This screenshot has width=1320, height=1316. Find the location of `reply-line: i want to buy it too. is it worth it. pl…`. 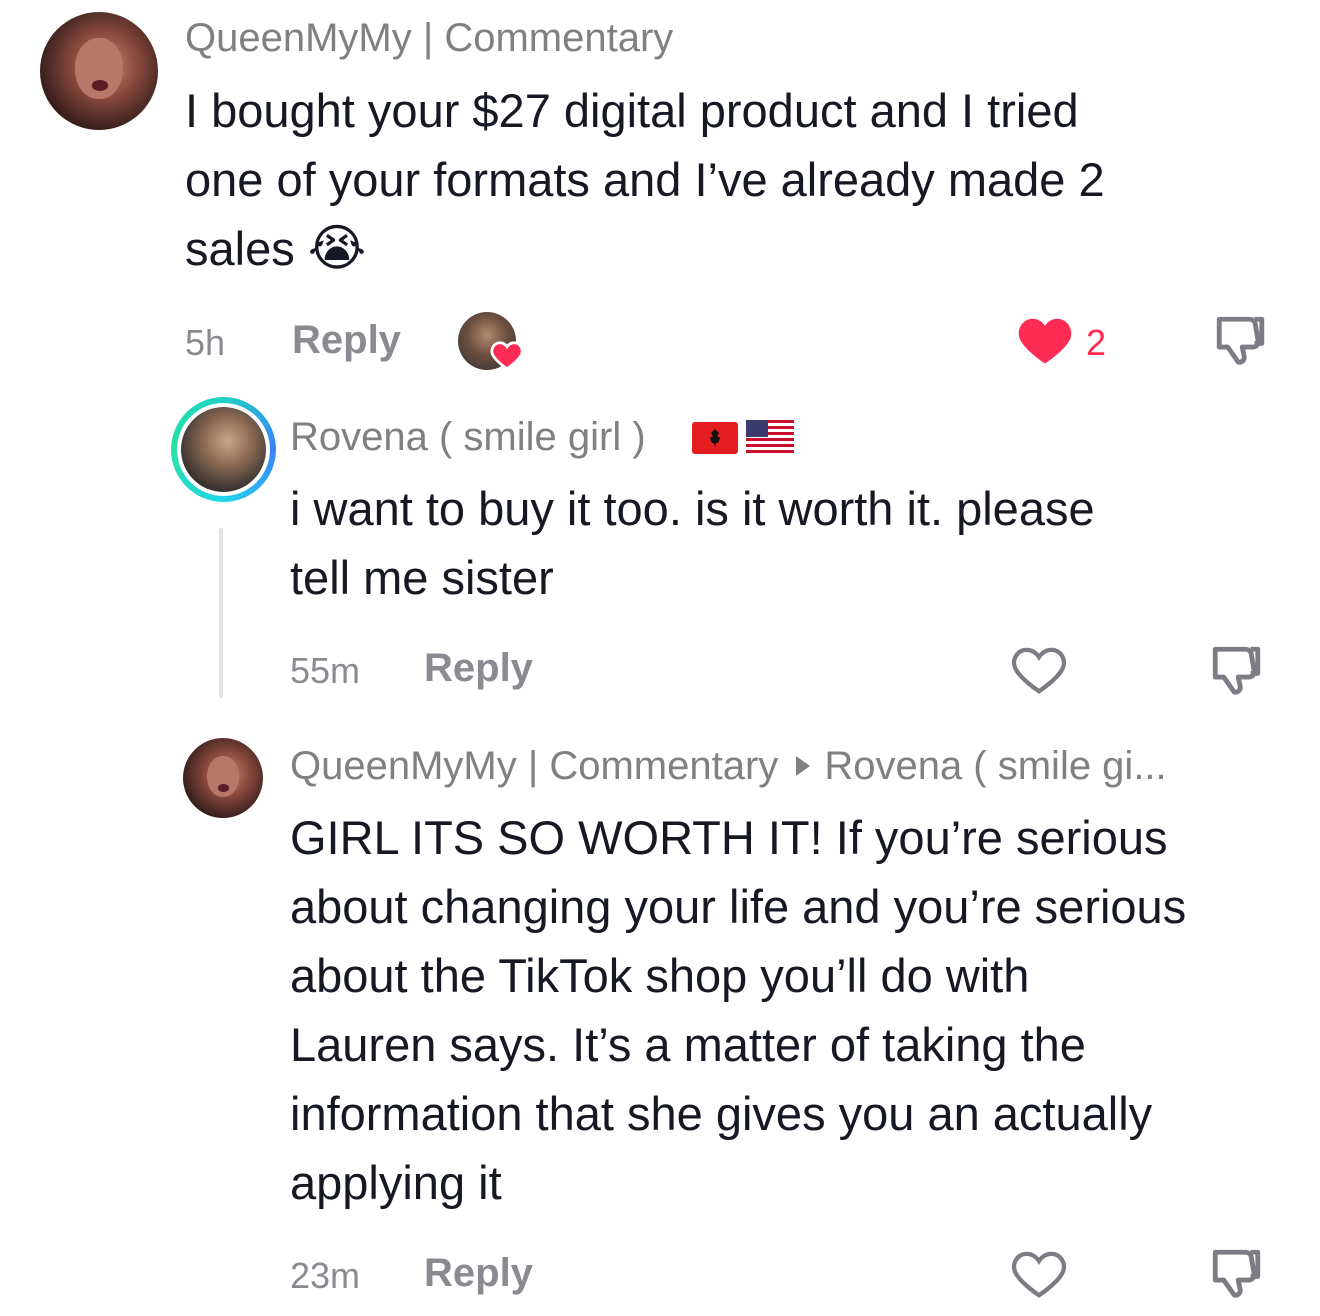

reply-line: i want to buy it too. is it worth it. pl… is located at coordinates (692, 508).